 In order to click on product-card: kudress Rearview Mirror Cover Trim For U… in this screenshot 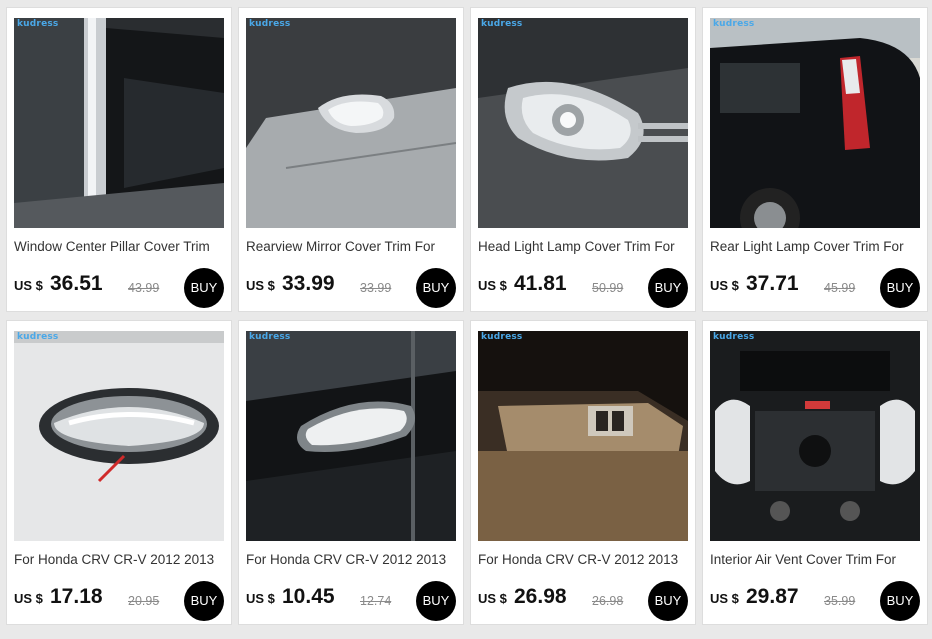, I will do `click(351, 159)`.